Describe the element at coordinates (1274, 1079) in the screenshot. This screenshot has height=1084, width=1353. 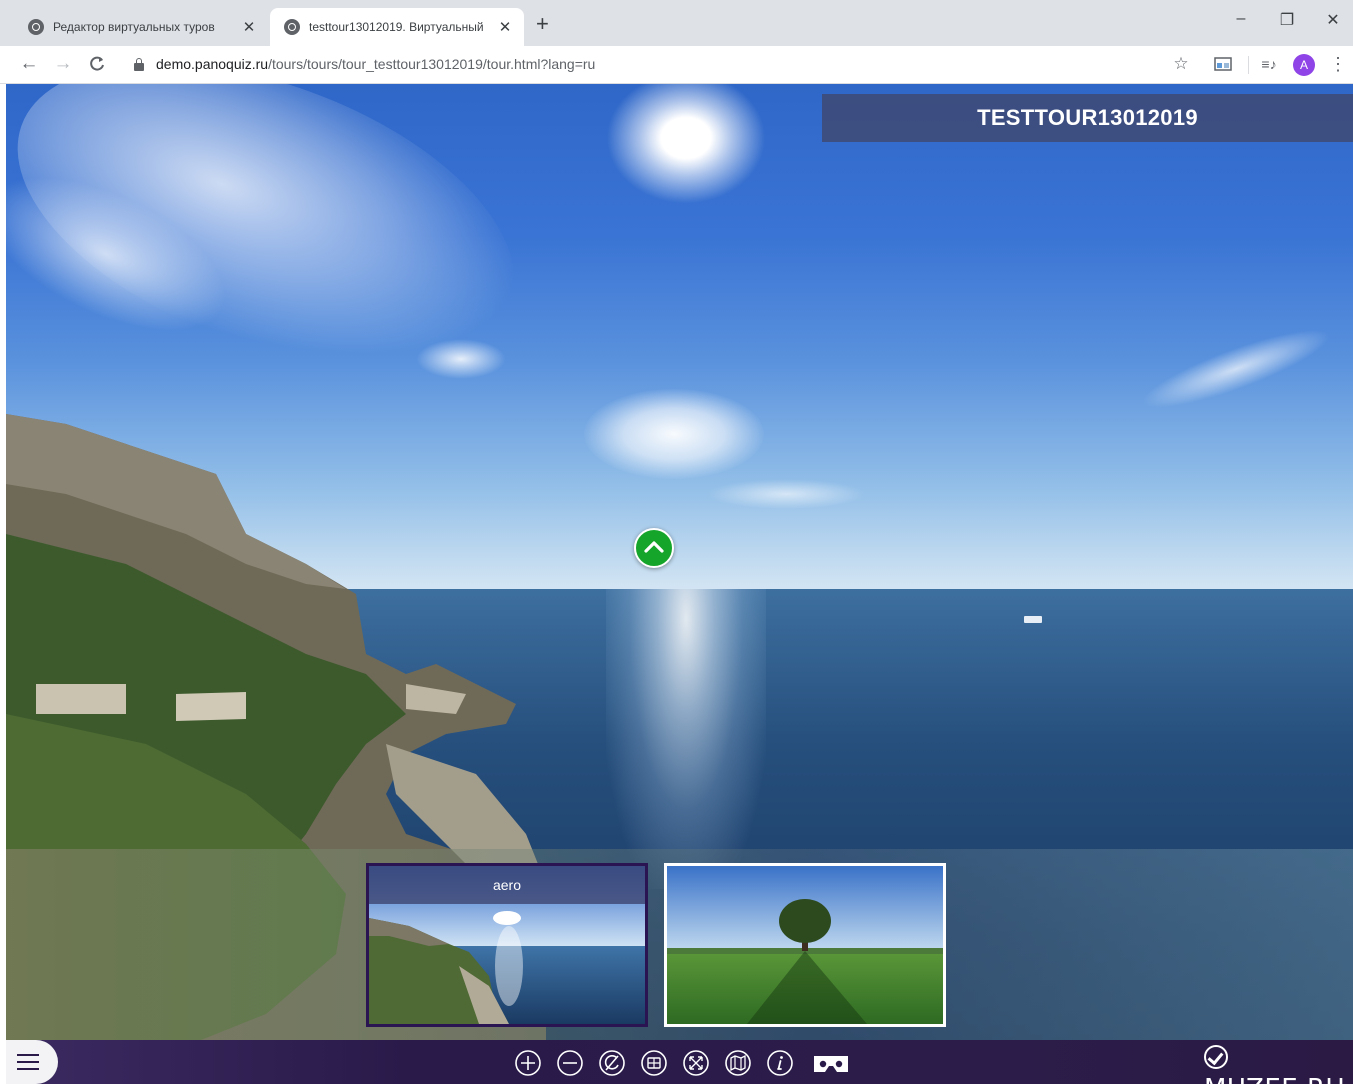
I see `brand-logo-text: MUZEE.RU` at that location.